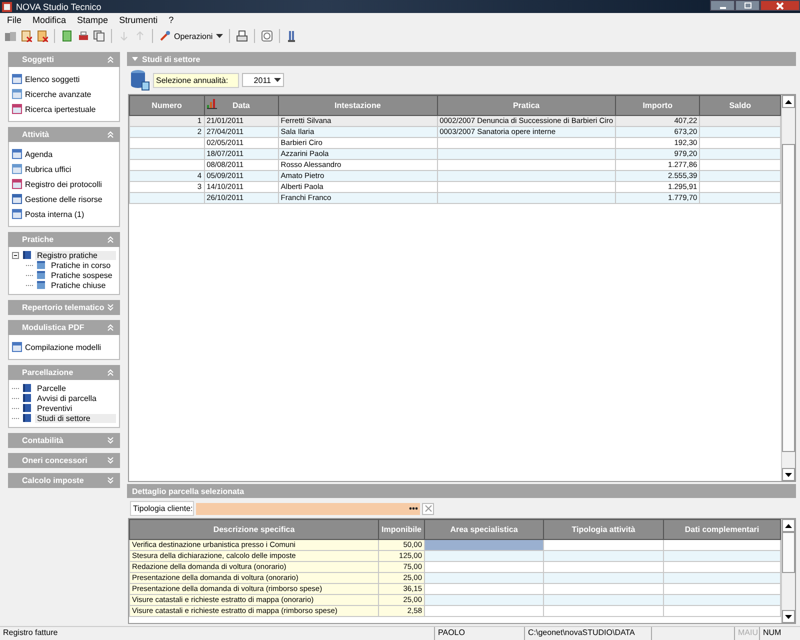  What do you see at coordinates (82, 285) in the screenshot?
I see `tree-item: Pratiche chiuse` at bounding box center [82, 285].